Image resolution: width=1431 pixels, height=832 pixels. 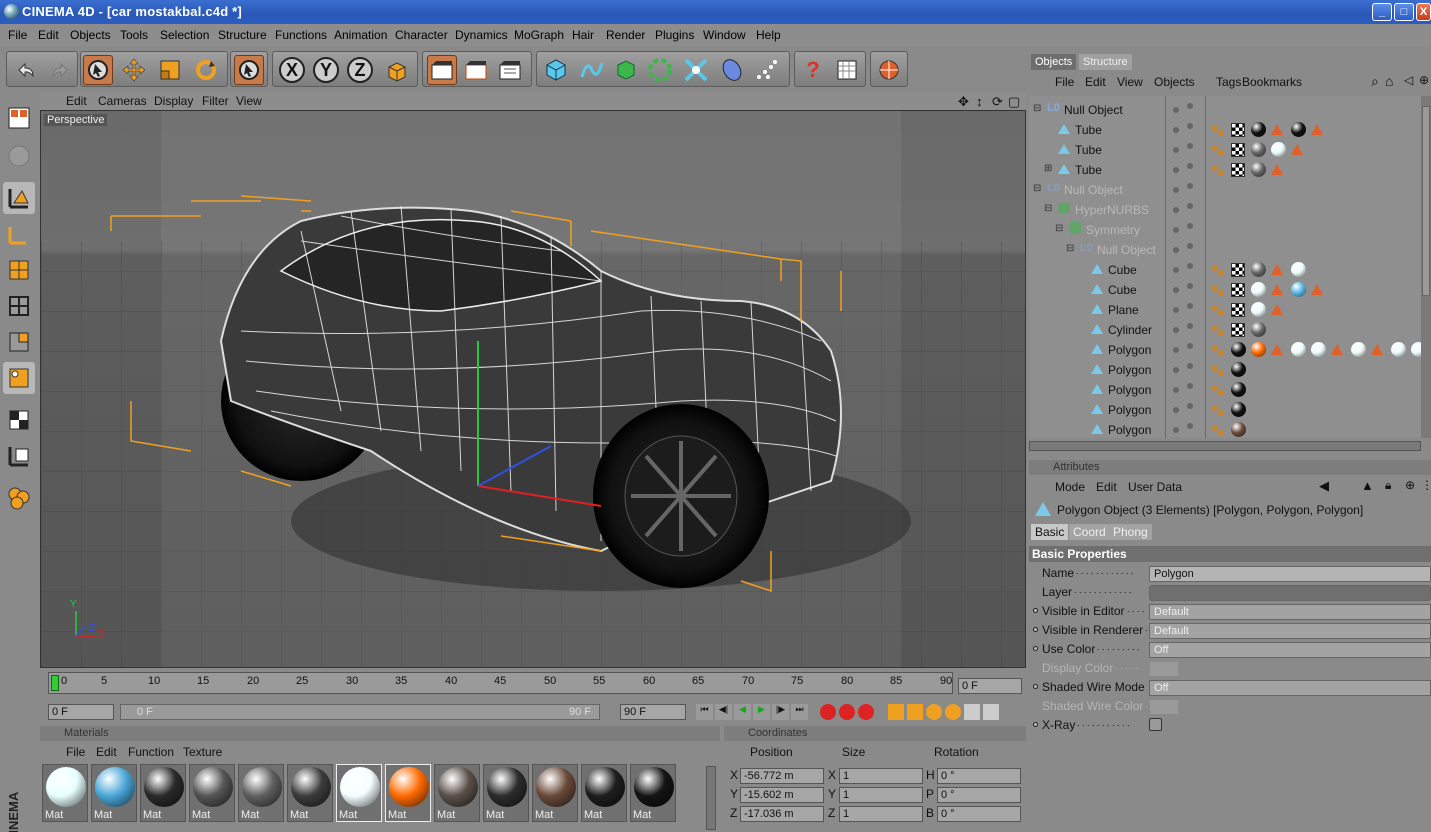 What do you see at coordinates (1272, 82) in the screenshot?
I see `objects-menu-bookmarks: Bookmarks` at bounding box center [1272, 82].